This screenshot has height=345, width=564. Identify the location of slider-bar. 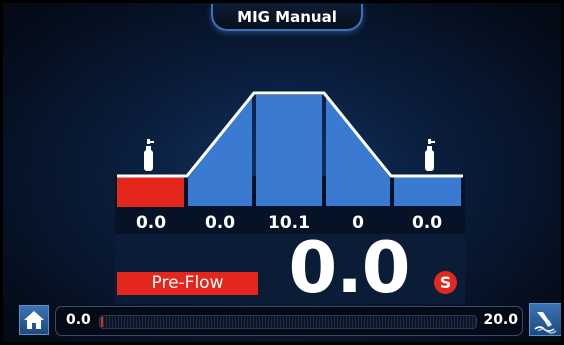
(288, 322).